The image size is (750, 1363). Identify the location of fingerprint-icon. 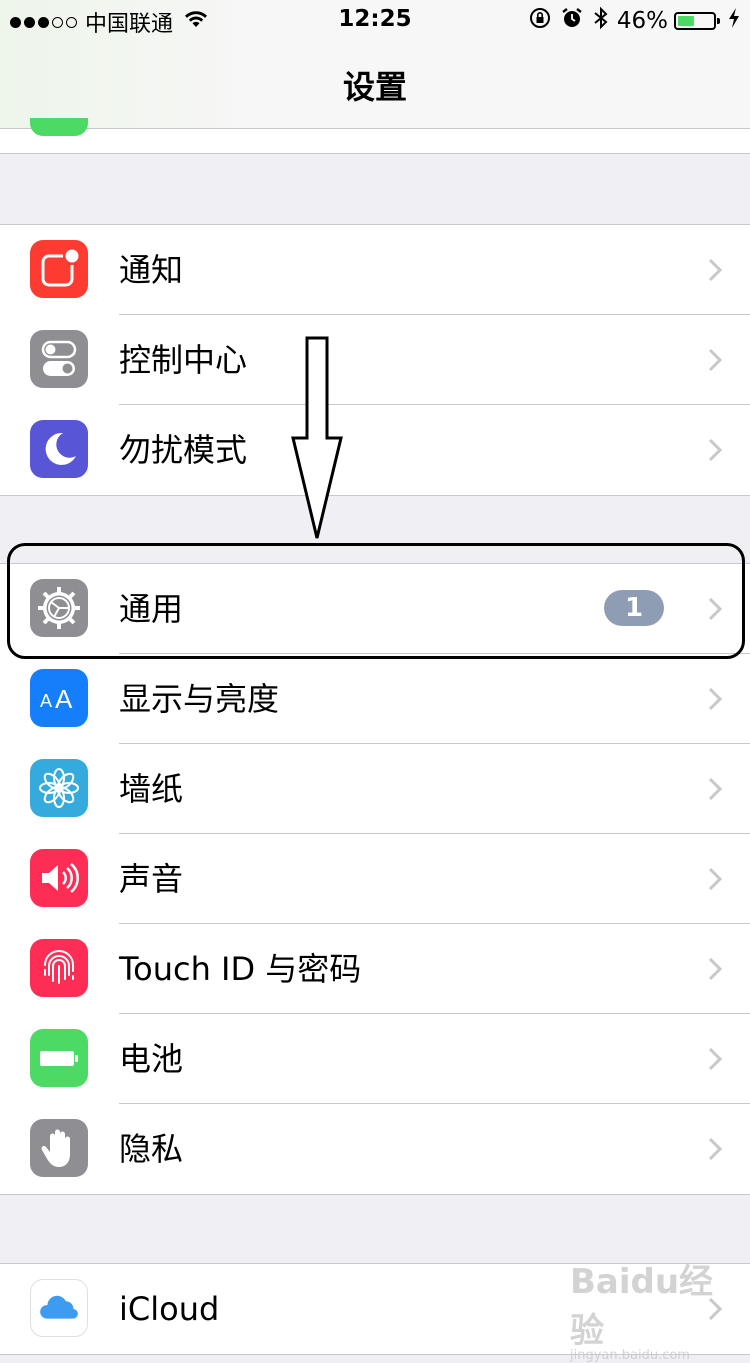
(59, 968).